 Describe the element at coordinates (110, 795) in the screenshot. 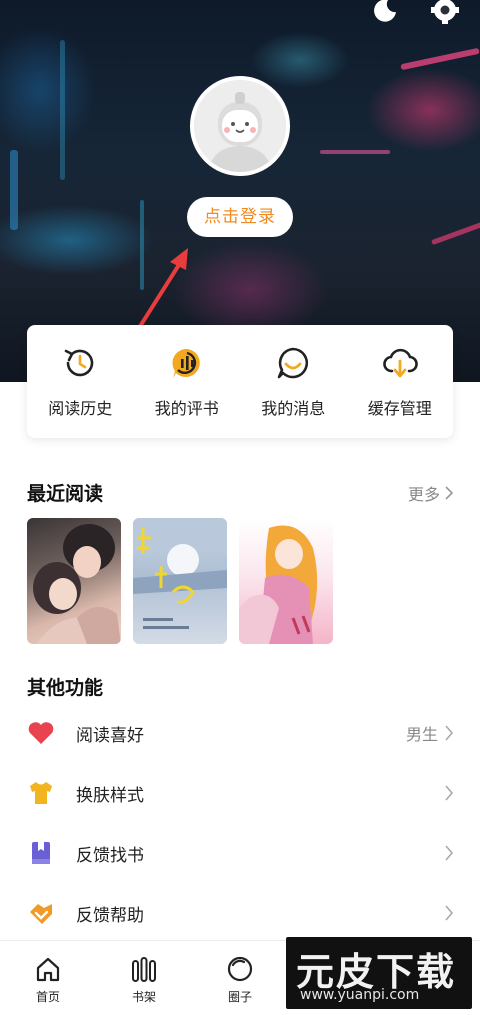

I see `list-label: 换肤样式` at that location.